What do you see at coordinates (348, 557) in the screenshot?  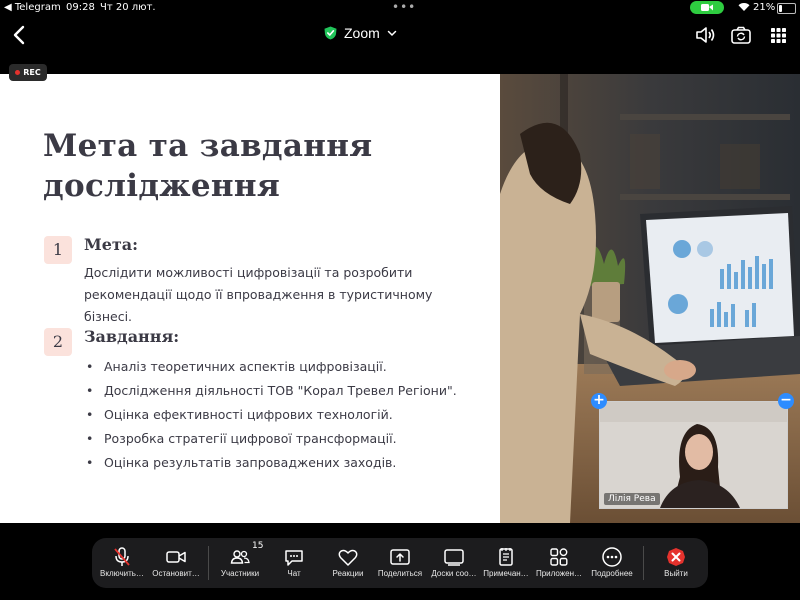 I see `heart-icon` at bounding box center [348, 557].